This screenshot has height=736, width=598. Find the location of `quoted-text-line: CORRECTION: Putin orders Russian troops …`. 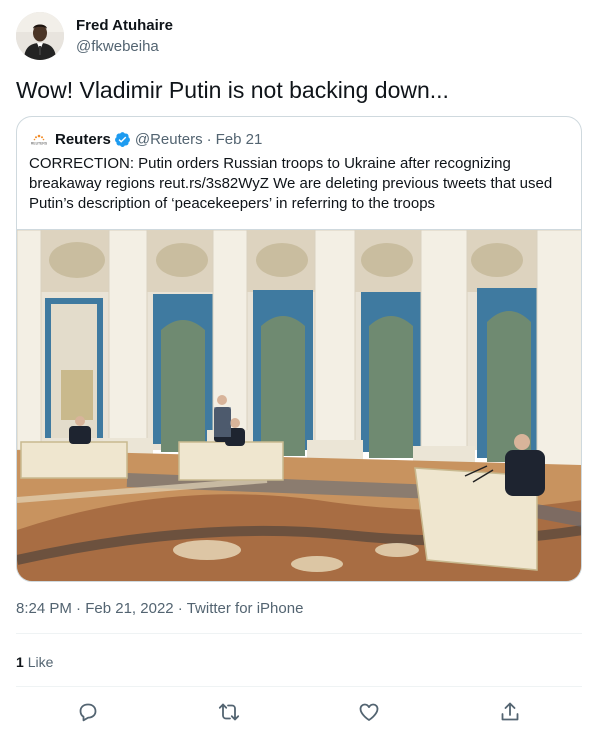

quoted-text-line: CORRECTION: Putin orders Russian troops … is located at coordinates (270, 163).